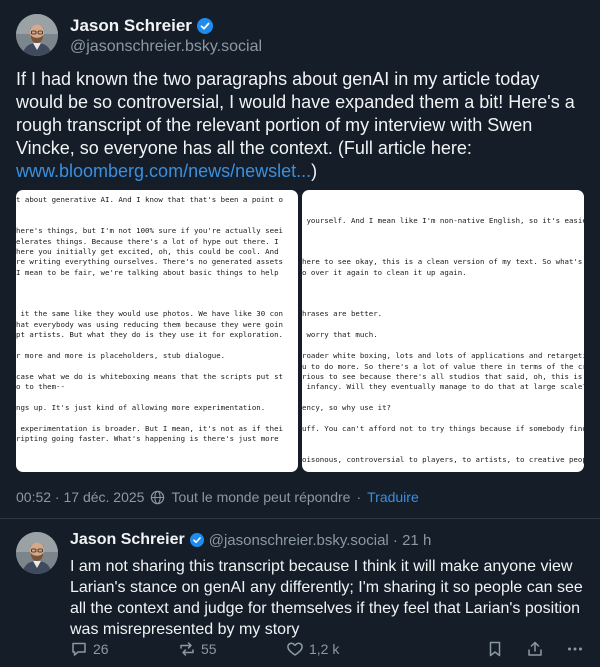 Image resolution: width=600 pixels, height=667 pixels. I want to click on bookmark-button, so click(495, 649).